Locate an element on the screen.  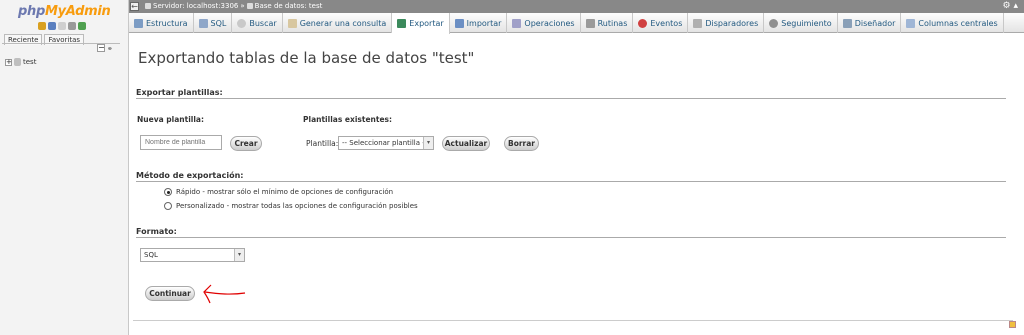
phpmyadmin-logo: phpMyAdmin is located at coordinates (64, 11).